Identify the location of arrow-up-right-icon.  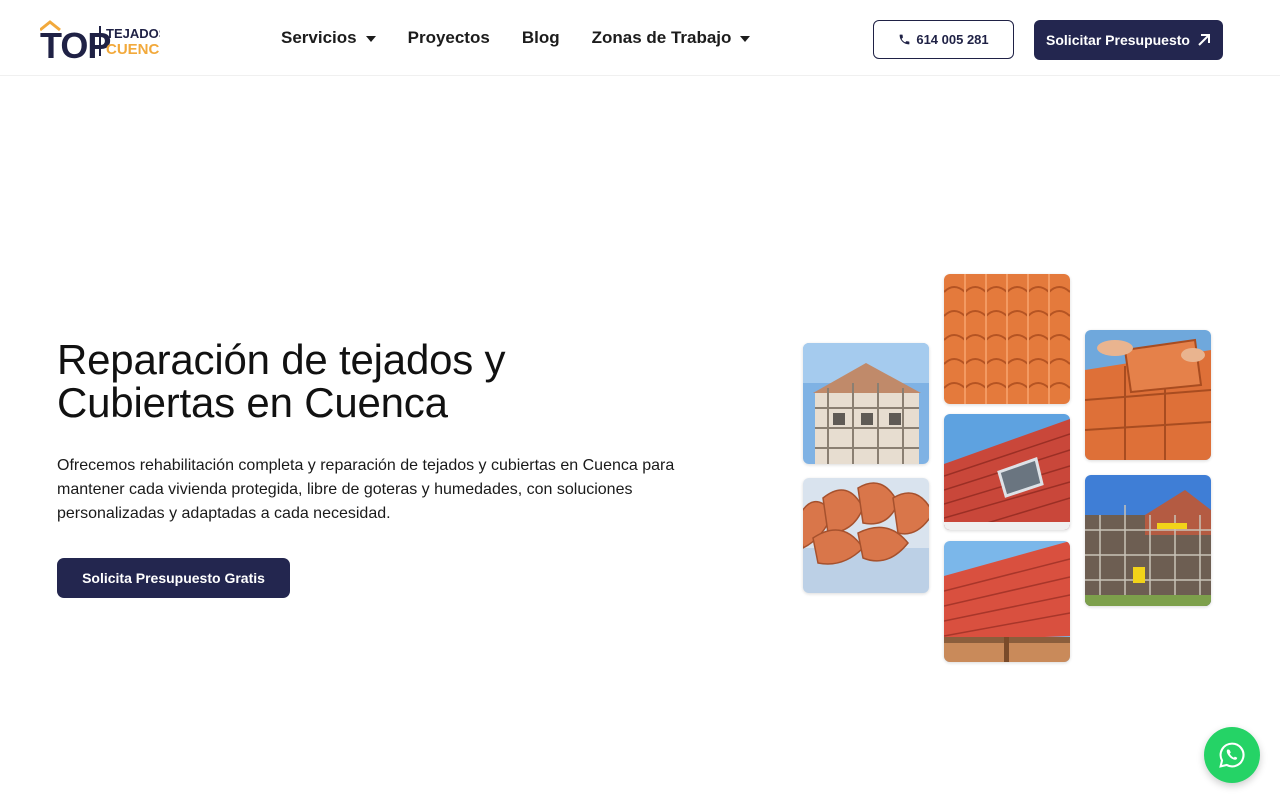
(1204, 40).